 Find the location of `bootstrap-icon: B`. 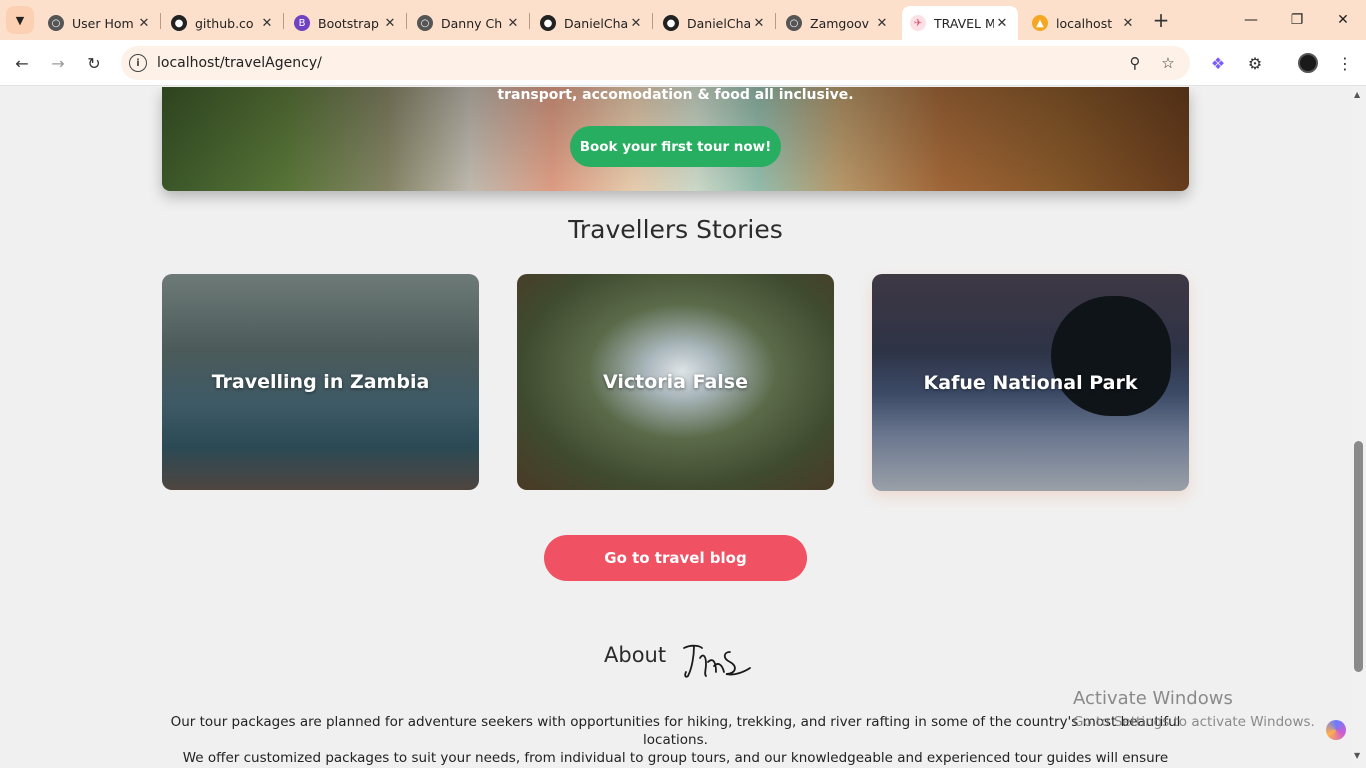

bootstrap-icon: B is located at coordinates (302, 23).